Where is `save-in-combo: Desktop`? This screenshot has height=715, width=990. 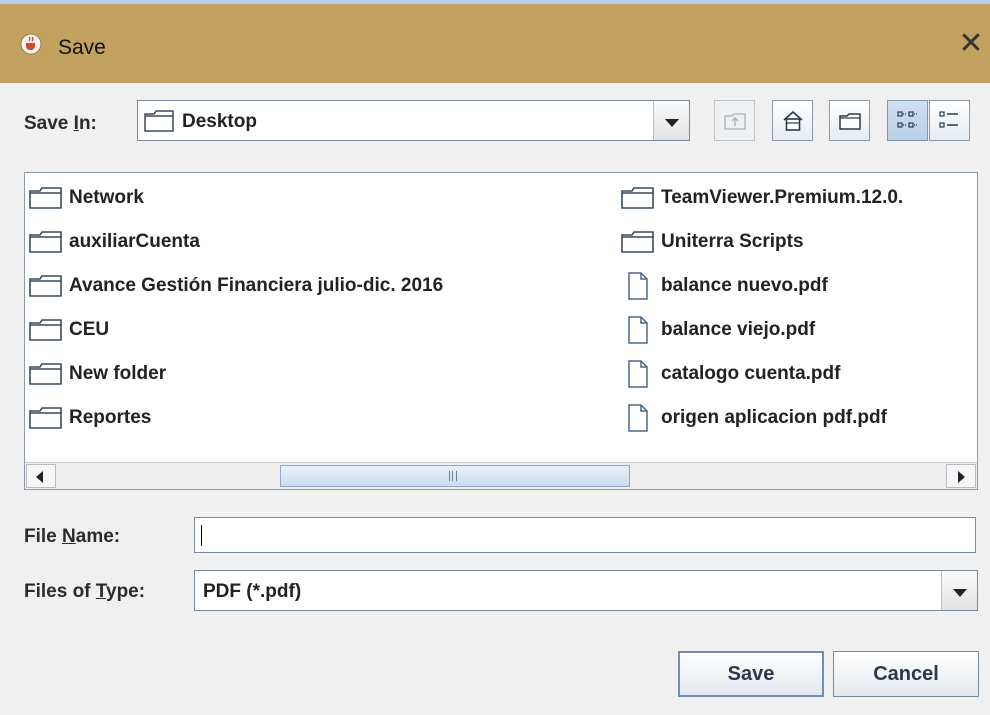 save-in-combo: Desktop is located at coordinates (413, 120).